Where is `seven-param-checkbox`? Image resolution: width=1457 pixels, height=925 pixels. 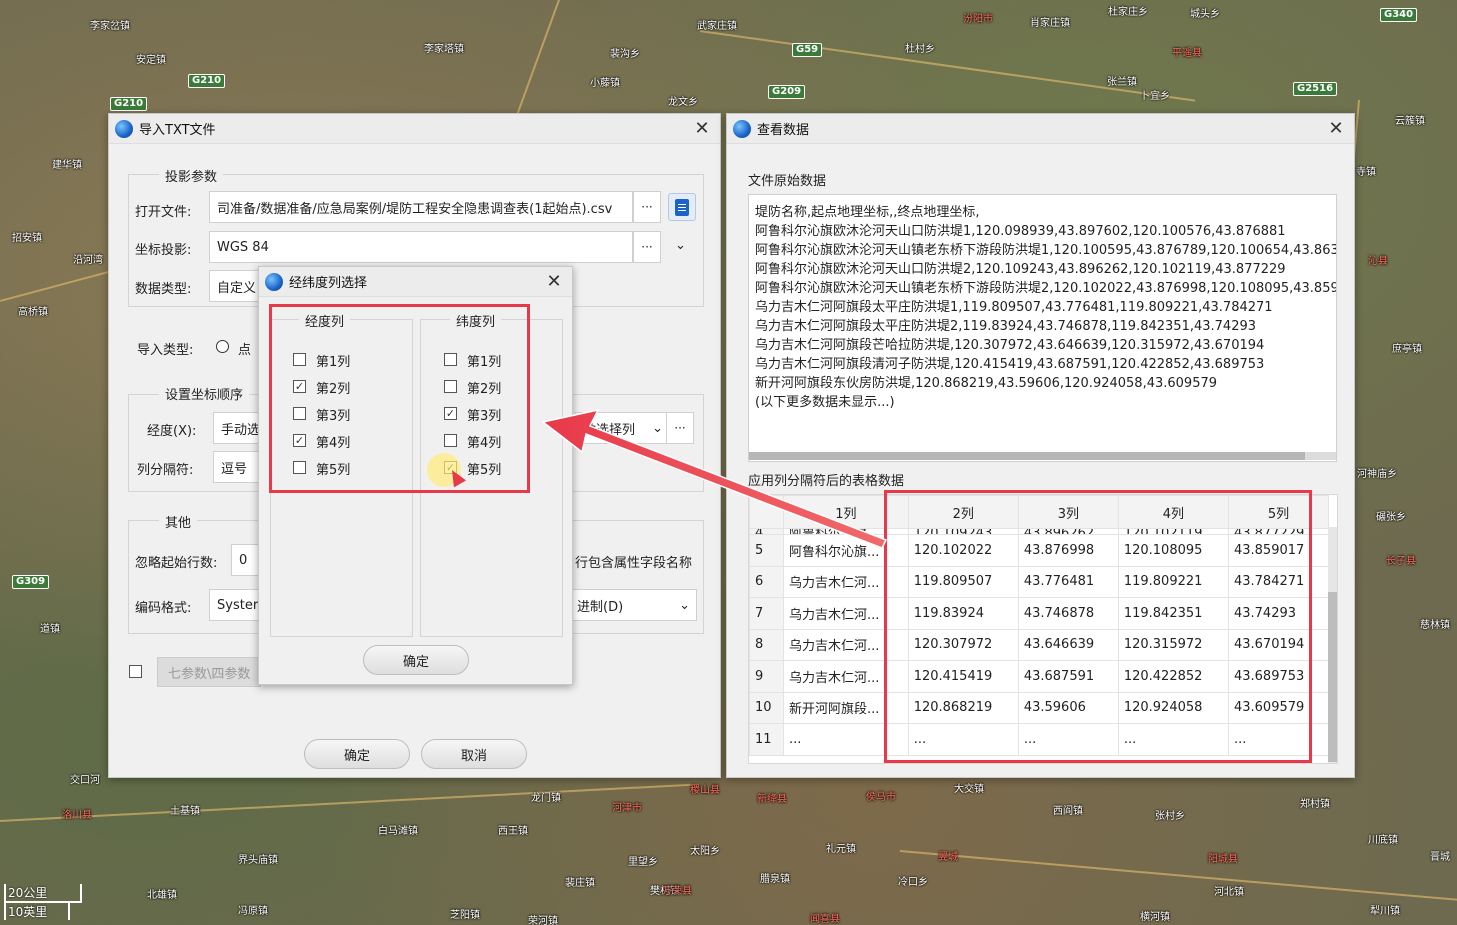 seven-param-checkbox is located at coordinates (135, 671).